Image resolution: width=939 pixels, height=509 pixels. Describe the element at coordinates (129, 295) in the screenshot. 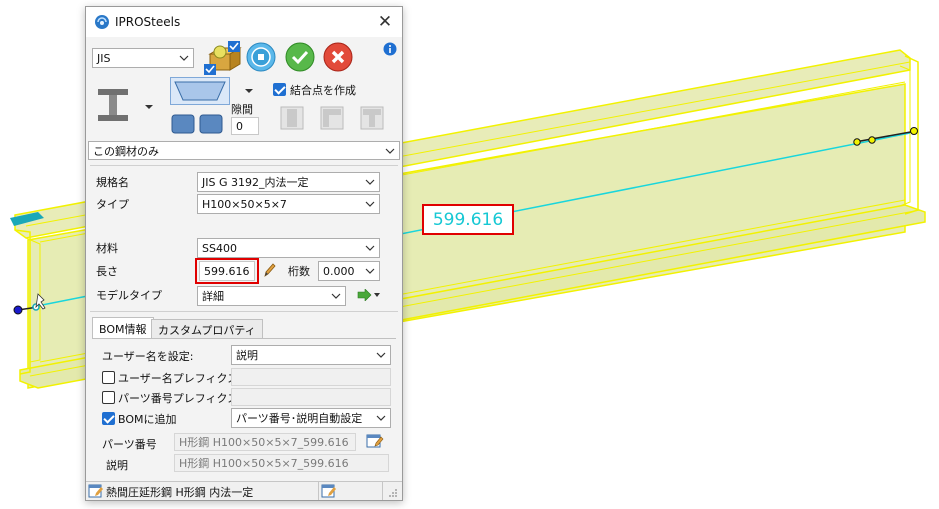

I see `model-type-label: モデルタイプ` at that location.